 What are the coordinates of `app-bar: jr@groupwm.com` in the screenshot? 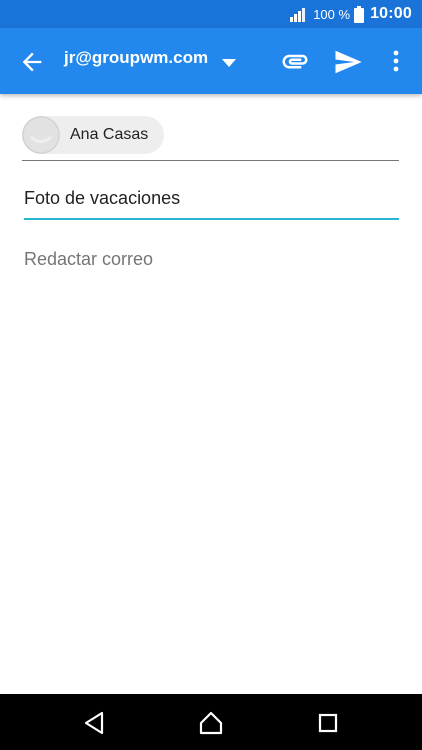 It's located at (211, 61).